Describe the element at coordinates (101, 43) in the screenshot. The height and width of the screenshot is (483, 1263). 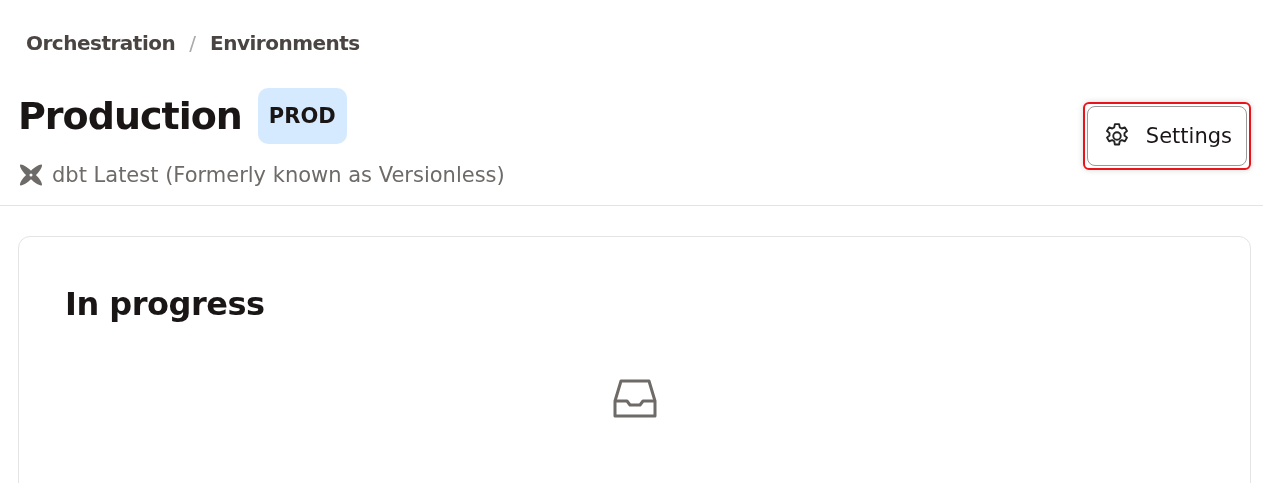
I see `breadcrumb-link: Orchestration` at that location.